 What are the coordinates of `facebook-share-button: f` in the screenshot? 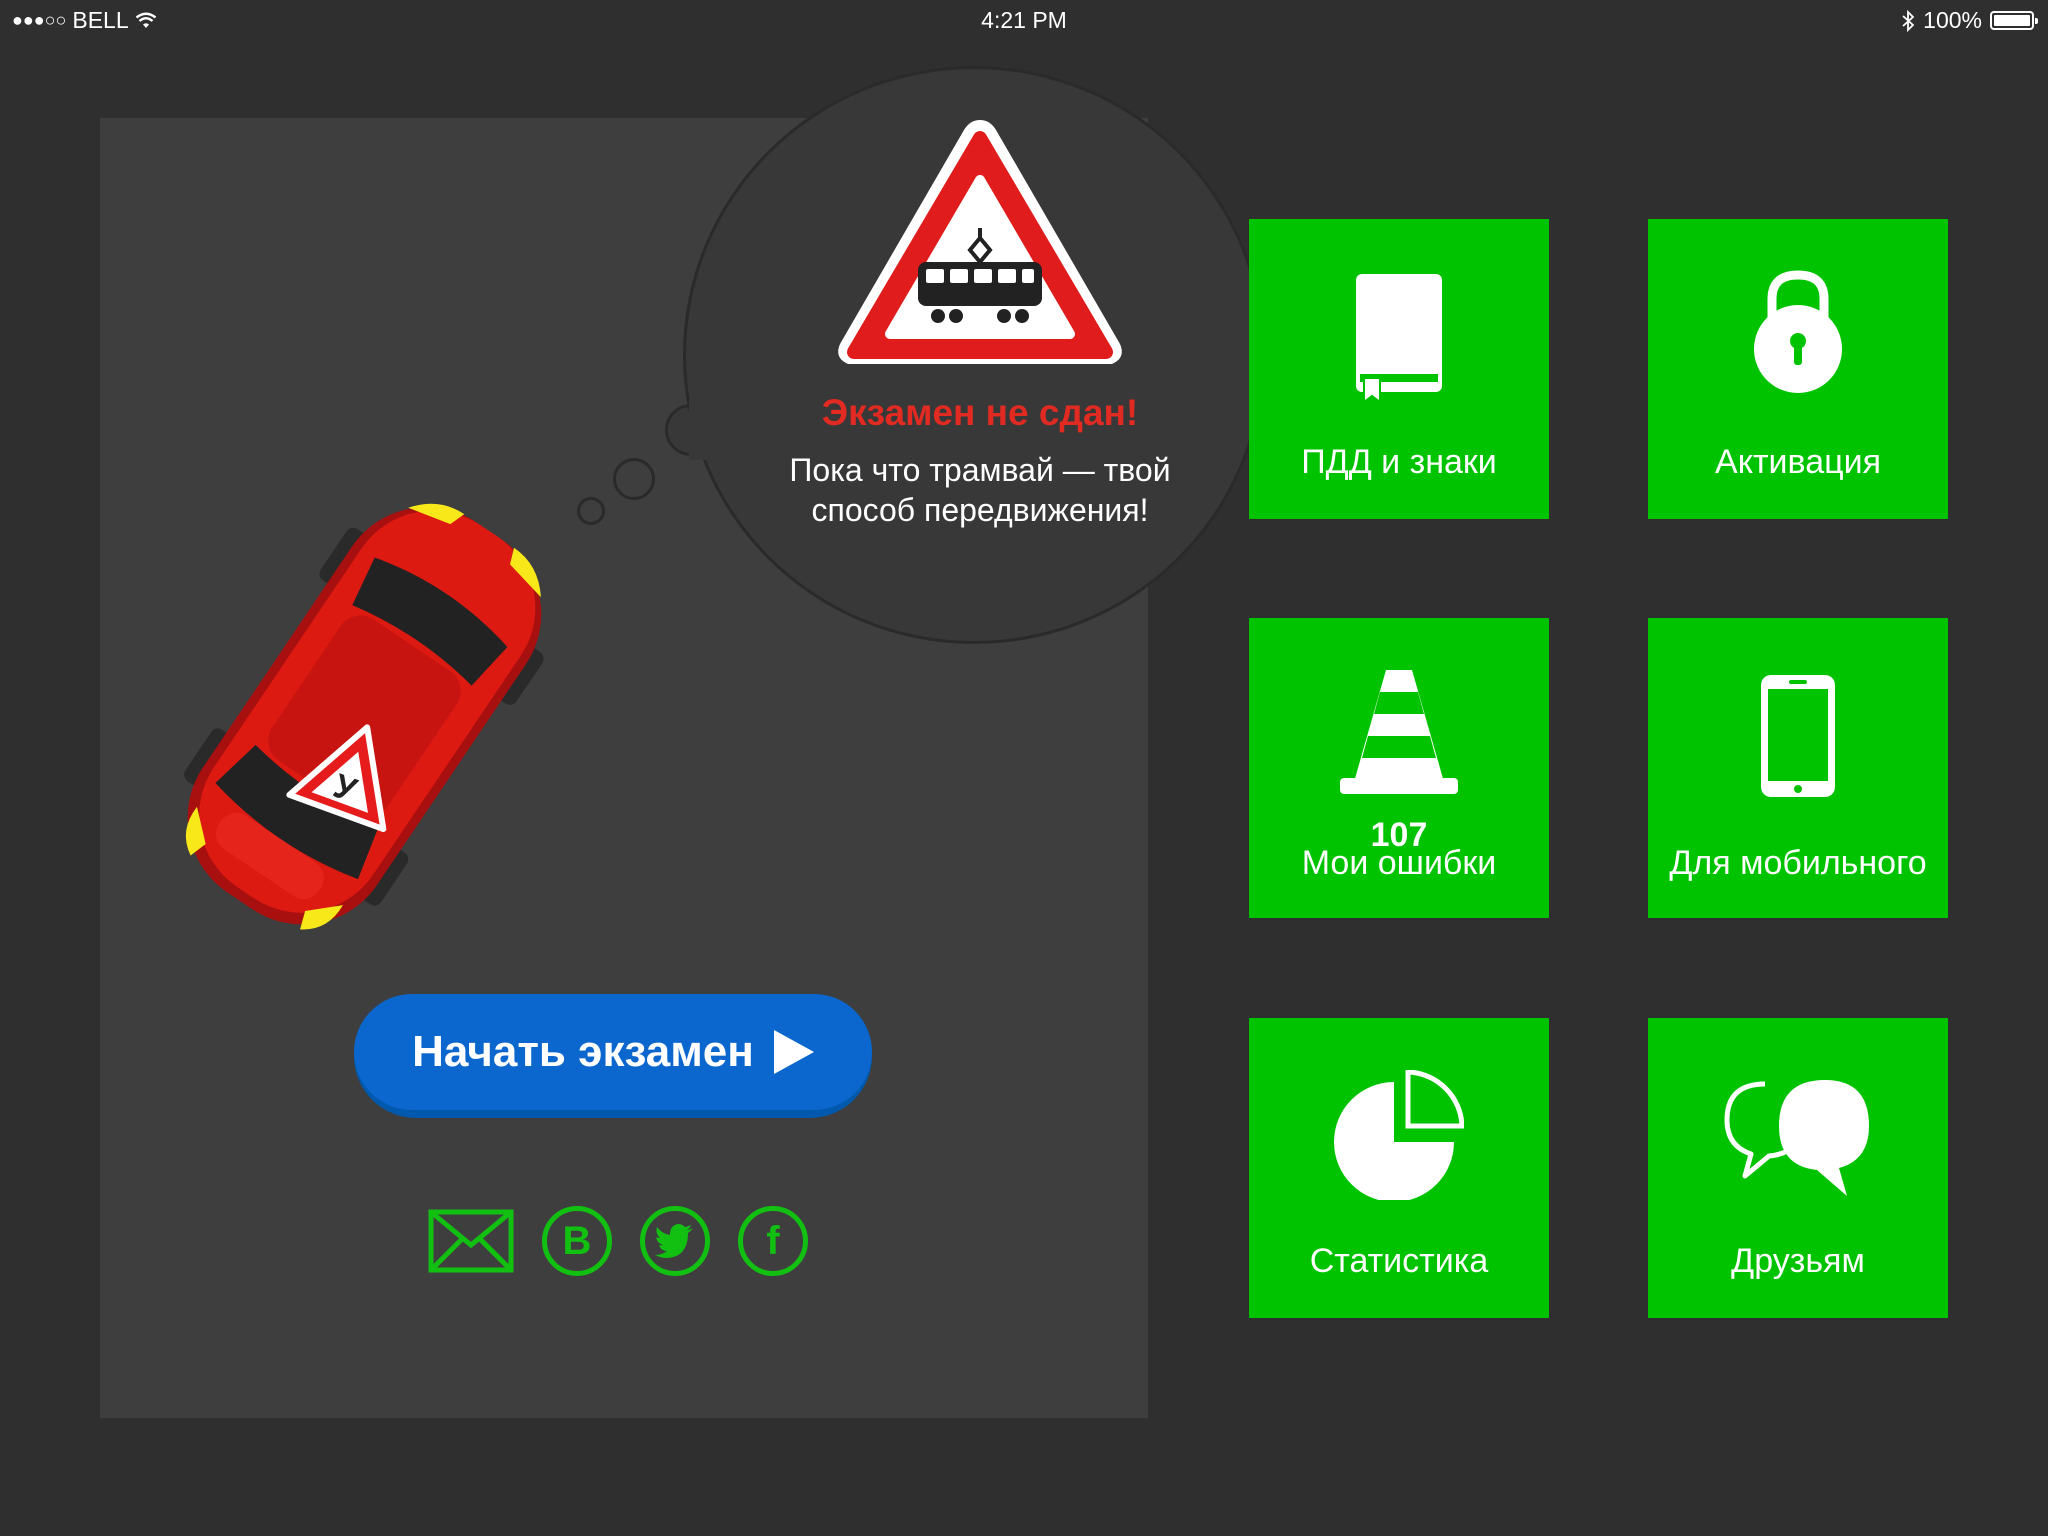 It's located at (773, 1241).